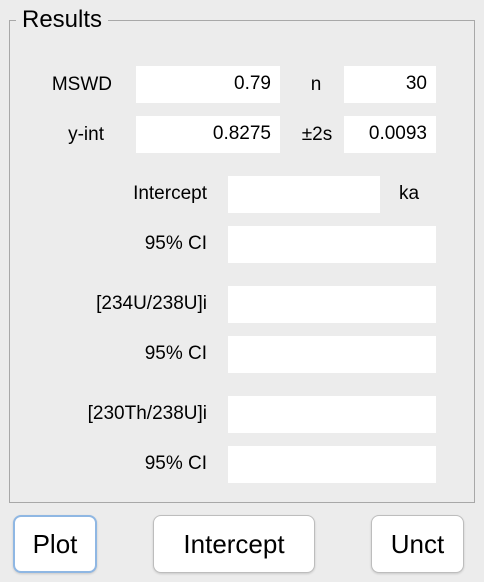 This screenshot has height=582, width=484. What do you see at coordinates (55, 544) in the screenshot?
I see `plot-button: Plot` at bounding box center [55, 544].